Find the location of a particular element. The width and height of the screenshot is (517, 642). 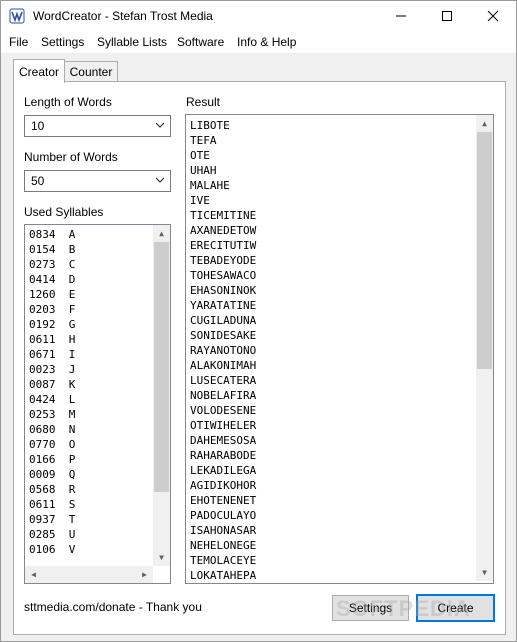

list-item: 0568 R is located at coordinates (88, 489).